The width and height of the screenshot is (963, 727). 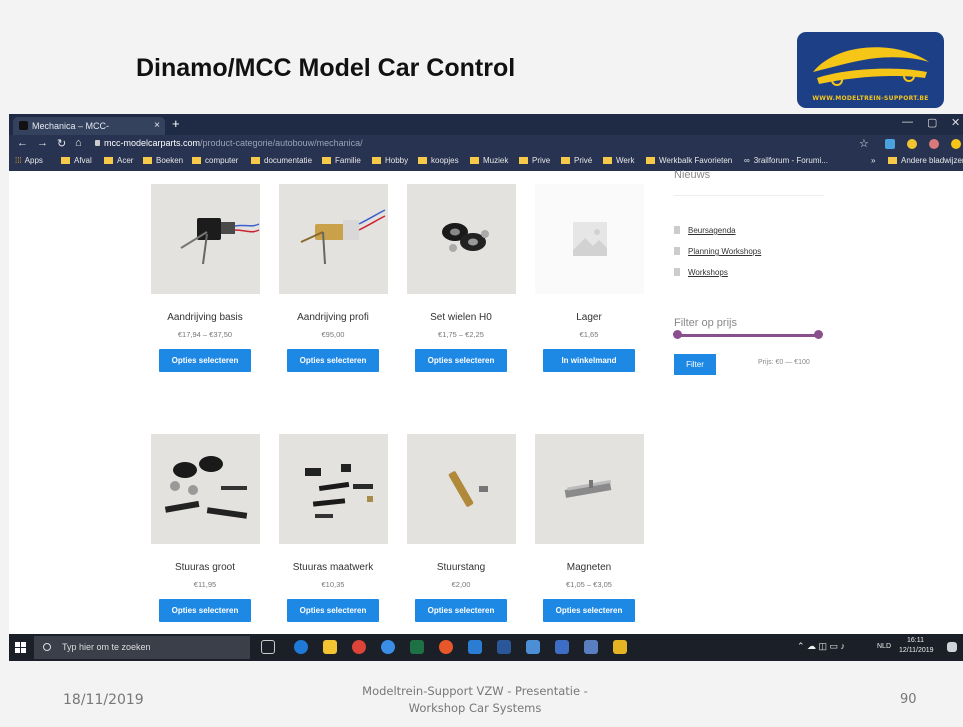 What do you see at coordinates (359, 647) in the screenshot?
I see `chrome-icon` at bounding box center [359, 647].